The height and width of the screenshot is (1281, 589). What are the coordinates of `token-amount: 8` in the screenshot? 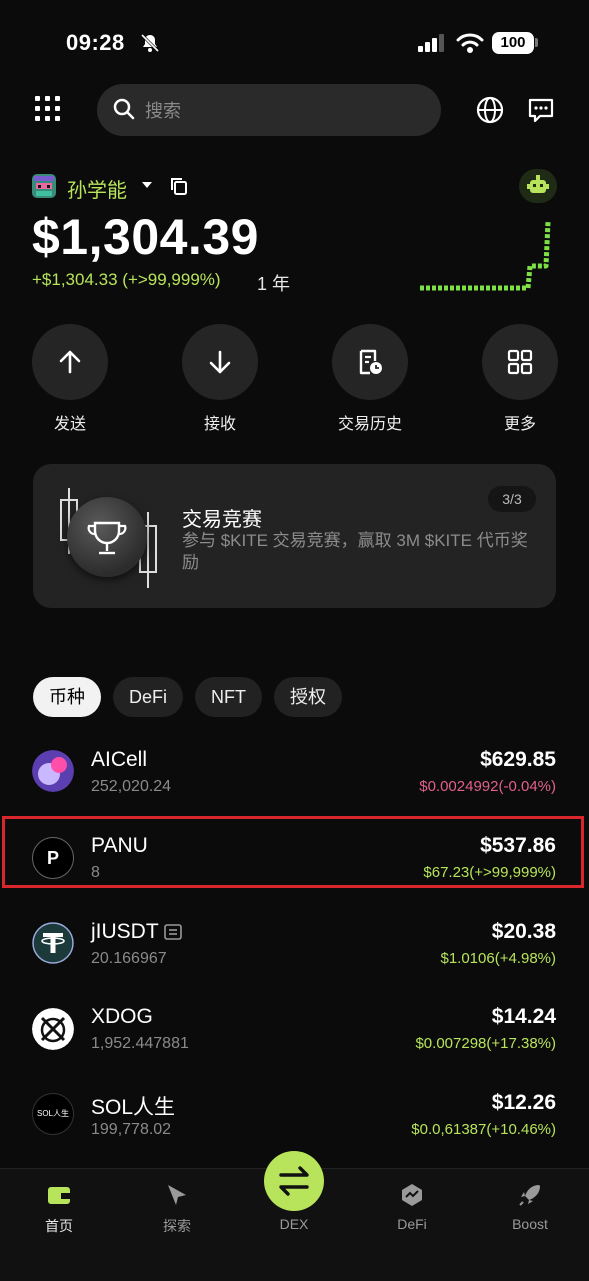 It's located at (95, 872).